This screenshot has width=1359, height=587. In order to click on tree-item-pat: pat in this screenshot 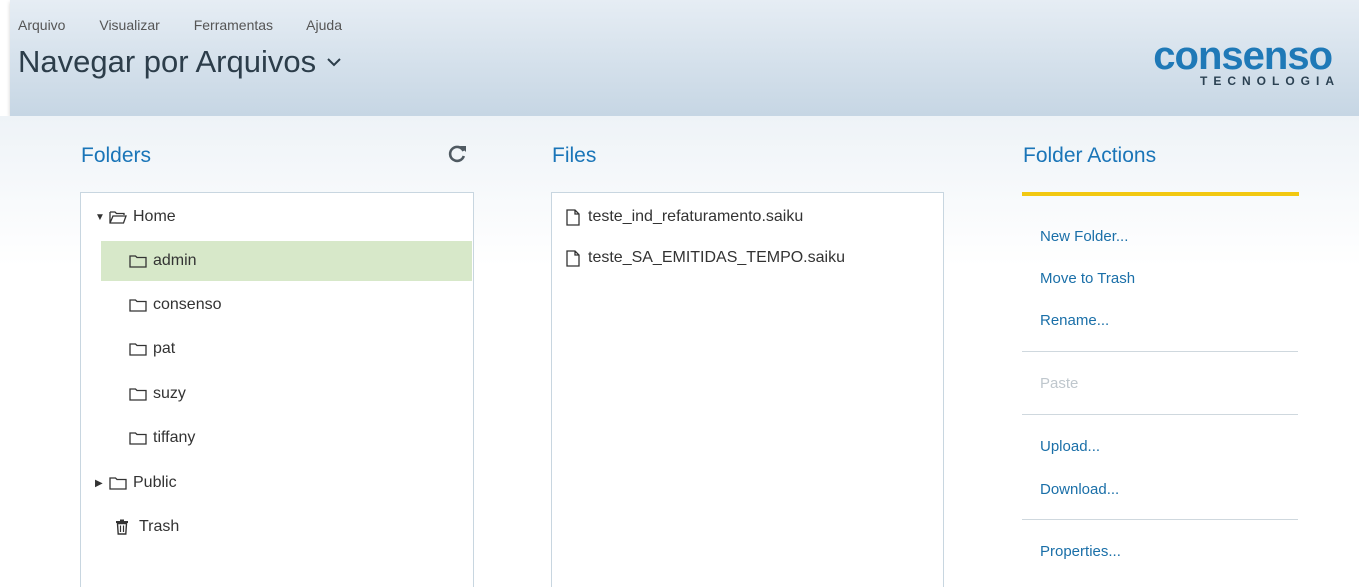, I will do `click(152, 349)`.